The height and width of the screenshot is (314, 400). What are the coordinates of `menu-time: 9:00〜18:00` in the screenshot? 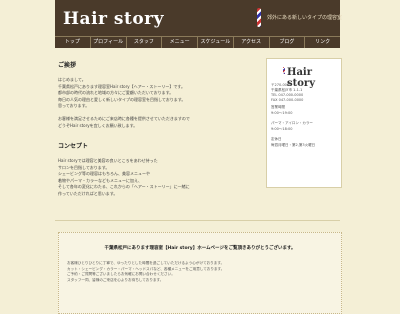 It's located at (282, 129).